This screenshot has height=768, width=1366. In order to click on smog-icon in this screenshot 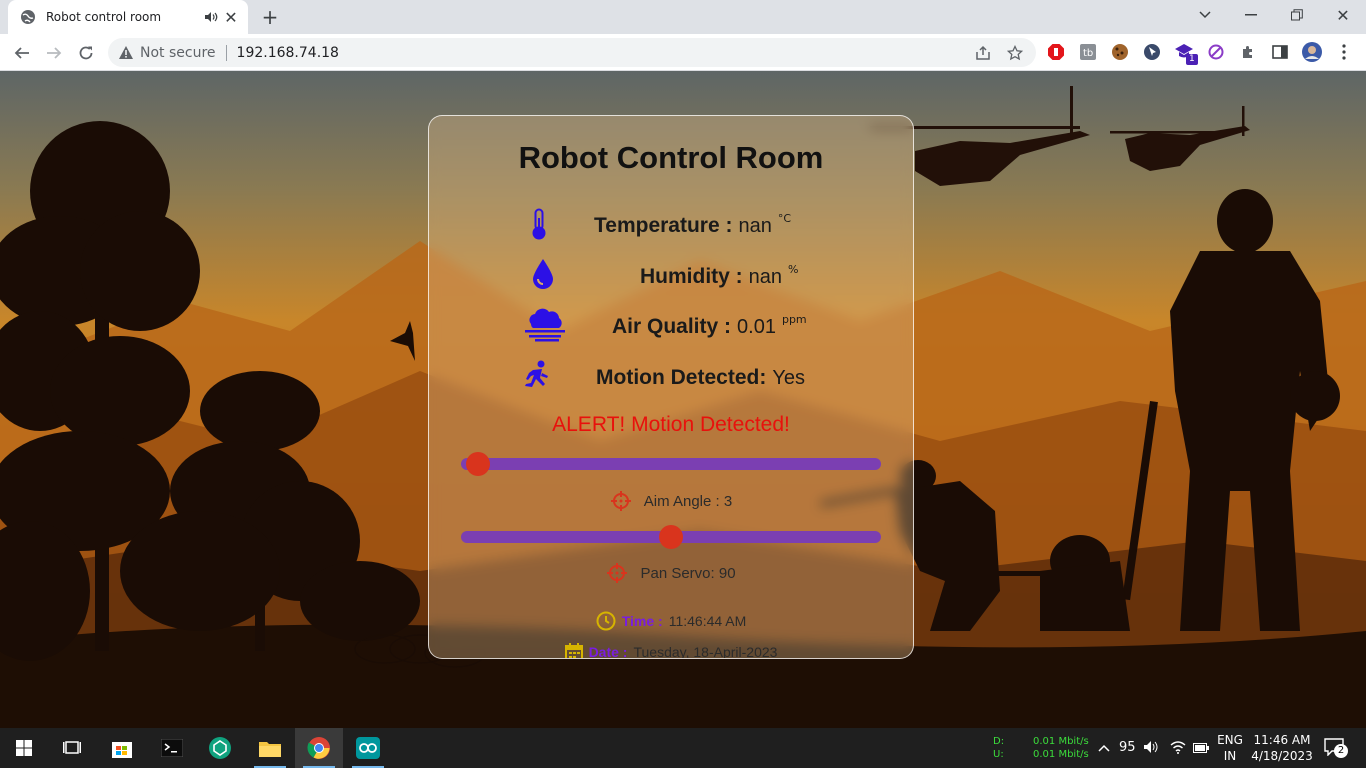, I will do `click(545, 327)`.